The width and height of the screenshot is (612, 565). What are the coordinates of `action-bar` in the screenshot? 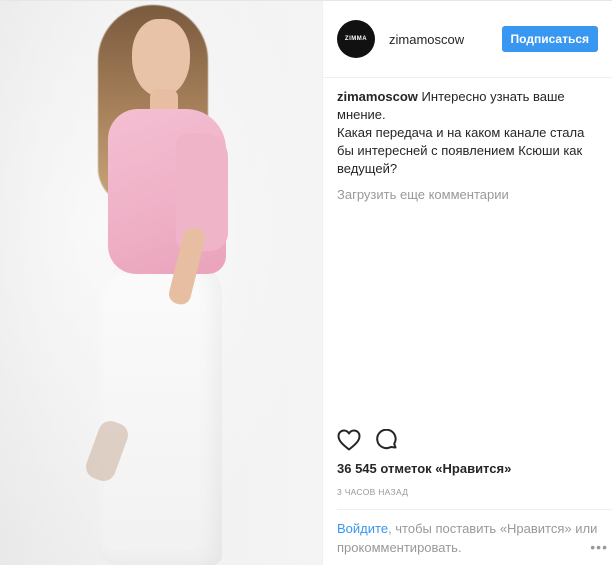 It's located at (368, 440).